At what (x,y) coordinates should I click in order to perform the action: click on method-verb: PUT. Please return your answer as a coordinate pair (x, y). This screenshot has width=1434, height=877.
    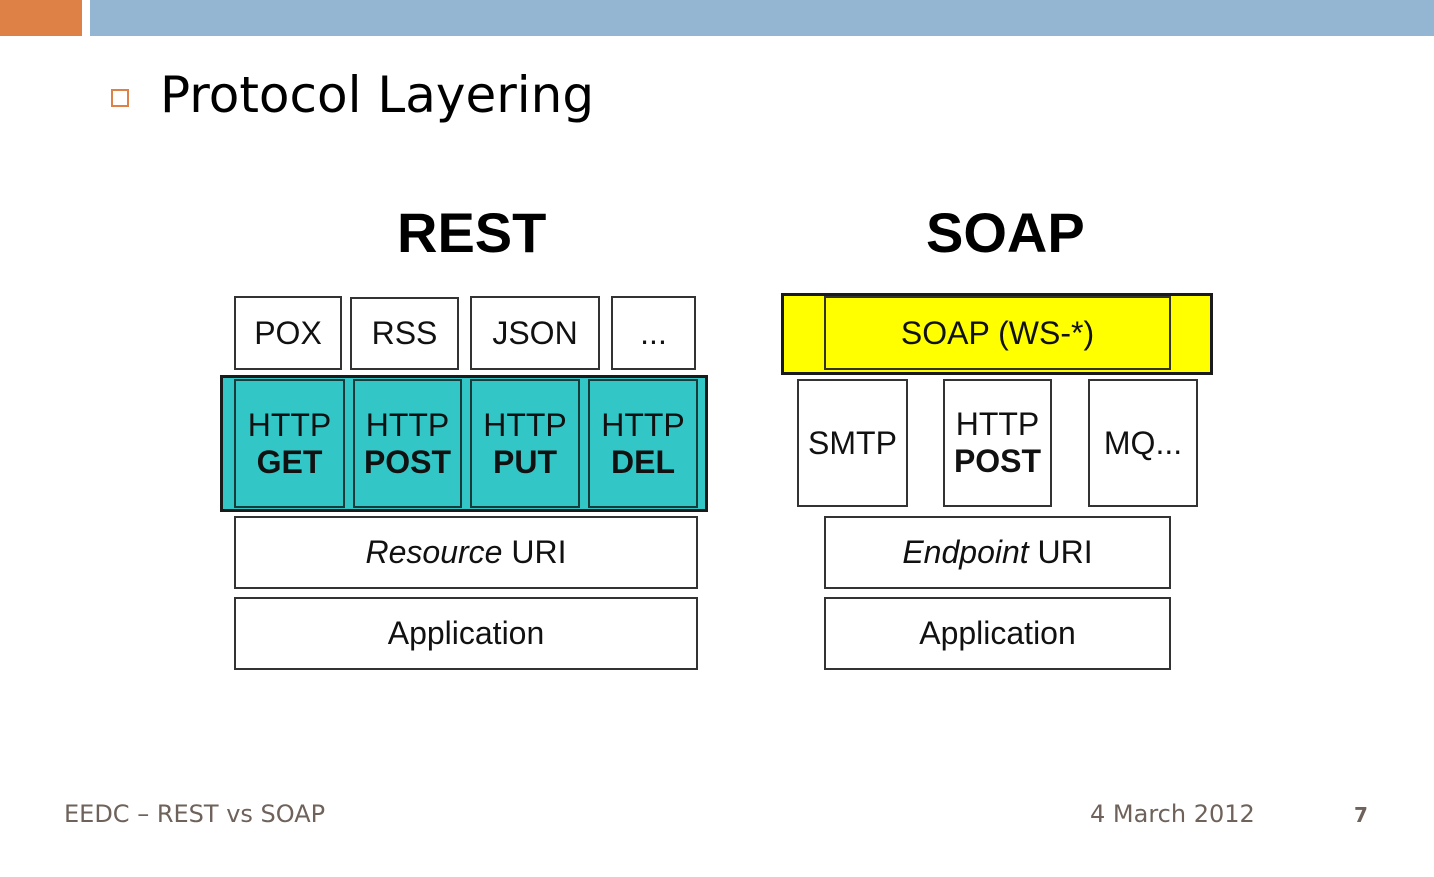
    Looking at the image, I should click on (525, 461).